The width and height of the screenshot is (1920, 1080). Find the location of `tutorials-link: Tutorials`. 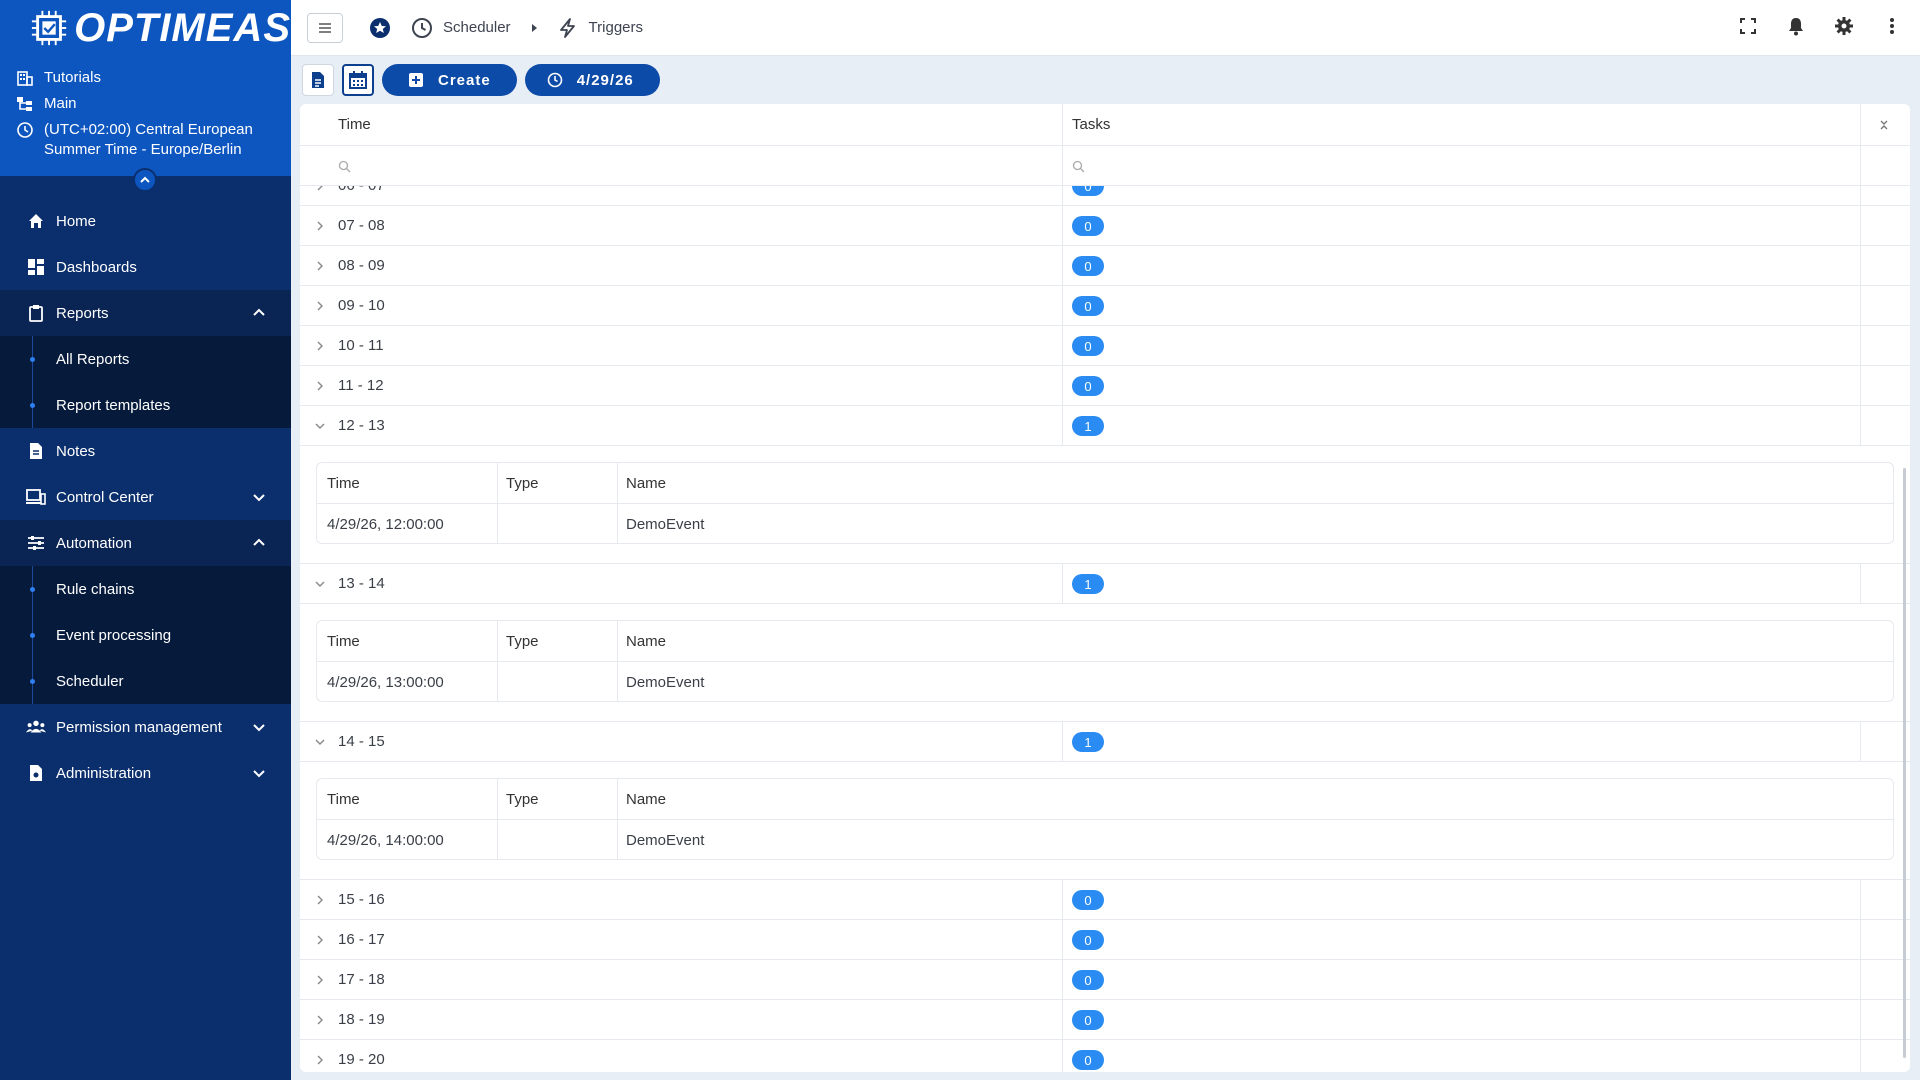

tutorials-link: Tutorials is located at coordinates (145, 78).